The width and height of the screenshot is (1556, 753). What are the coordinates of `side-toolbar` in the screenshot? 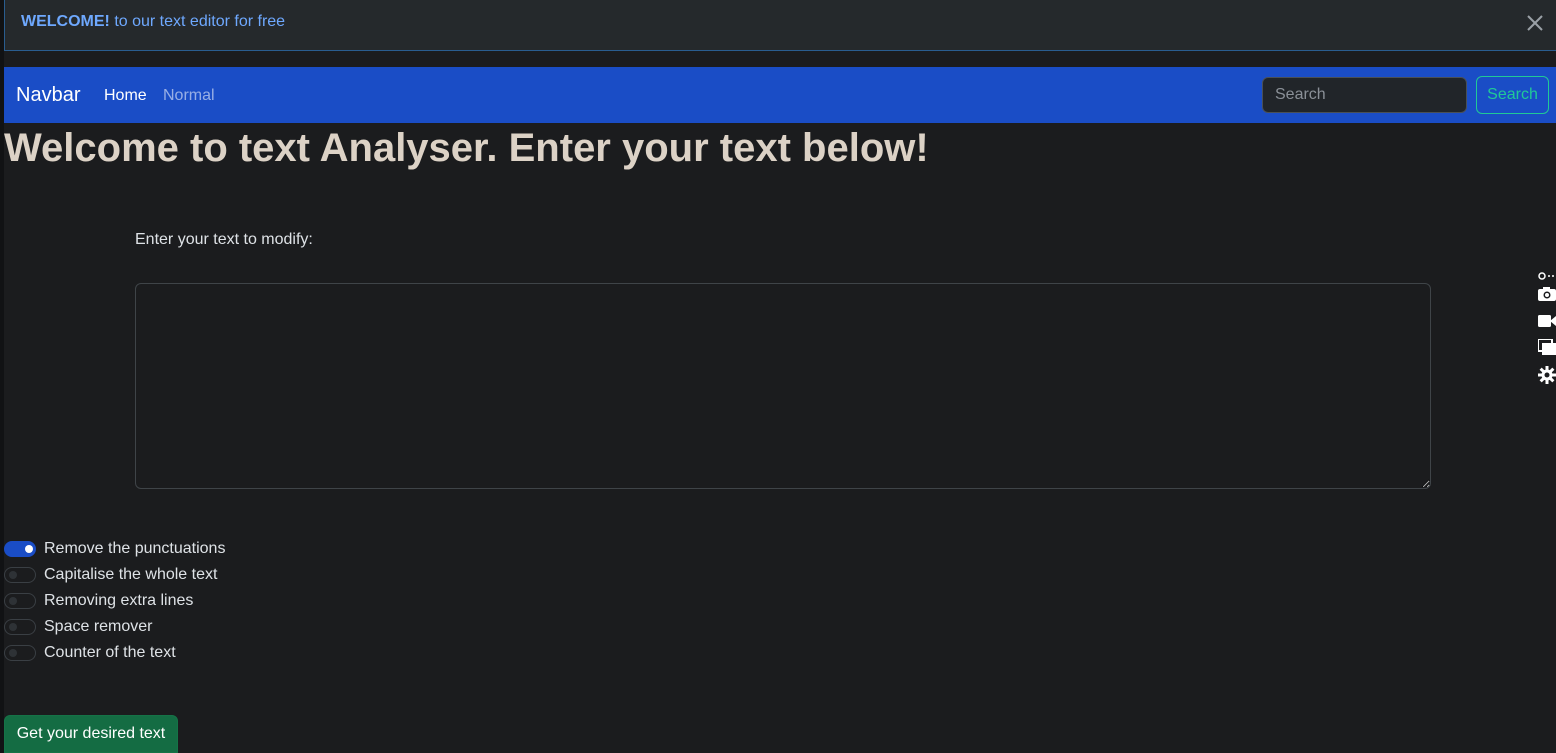 It's located at (1546, 328).